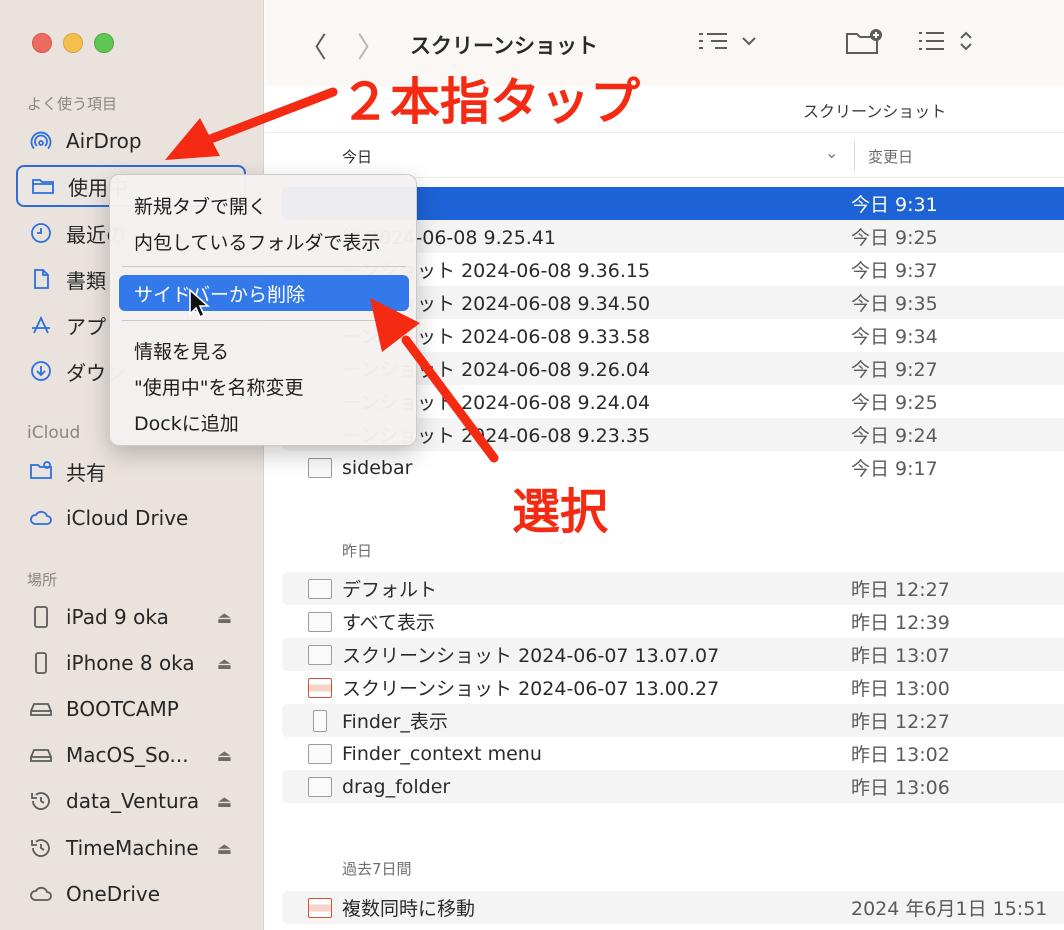 The height and width of the screenshot is (930, 1064). Describe the element at coordinates (949, 909) in the screenshot. I see `file-date: 2024 年6月1日 15:51` at that location.